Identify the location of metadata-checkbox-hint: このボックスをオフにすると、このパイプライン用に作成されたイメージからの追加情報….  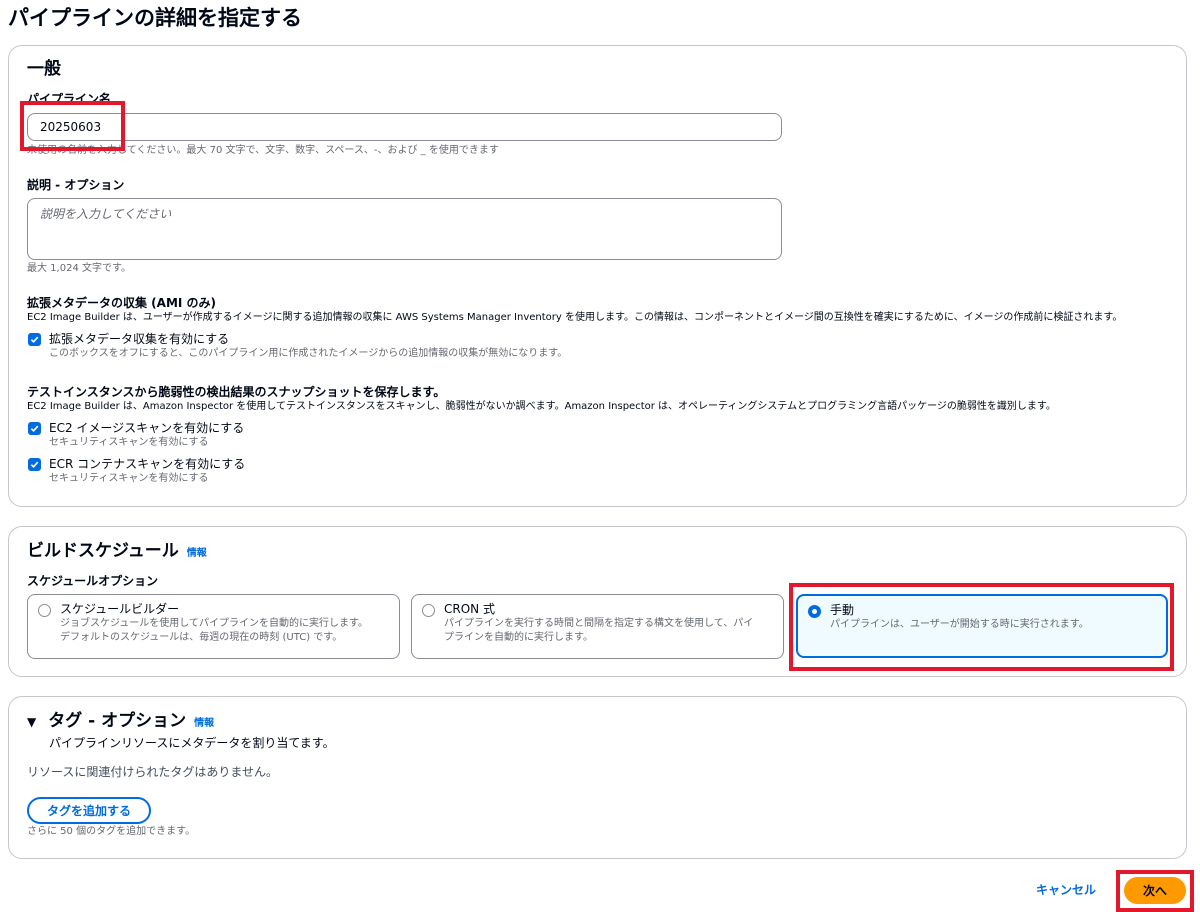
(308, 353).